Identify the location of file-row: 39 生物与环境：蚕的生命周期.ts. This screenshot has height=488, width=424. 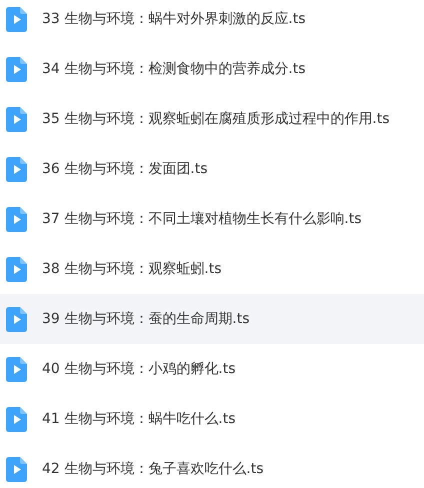
(212, 319).